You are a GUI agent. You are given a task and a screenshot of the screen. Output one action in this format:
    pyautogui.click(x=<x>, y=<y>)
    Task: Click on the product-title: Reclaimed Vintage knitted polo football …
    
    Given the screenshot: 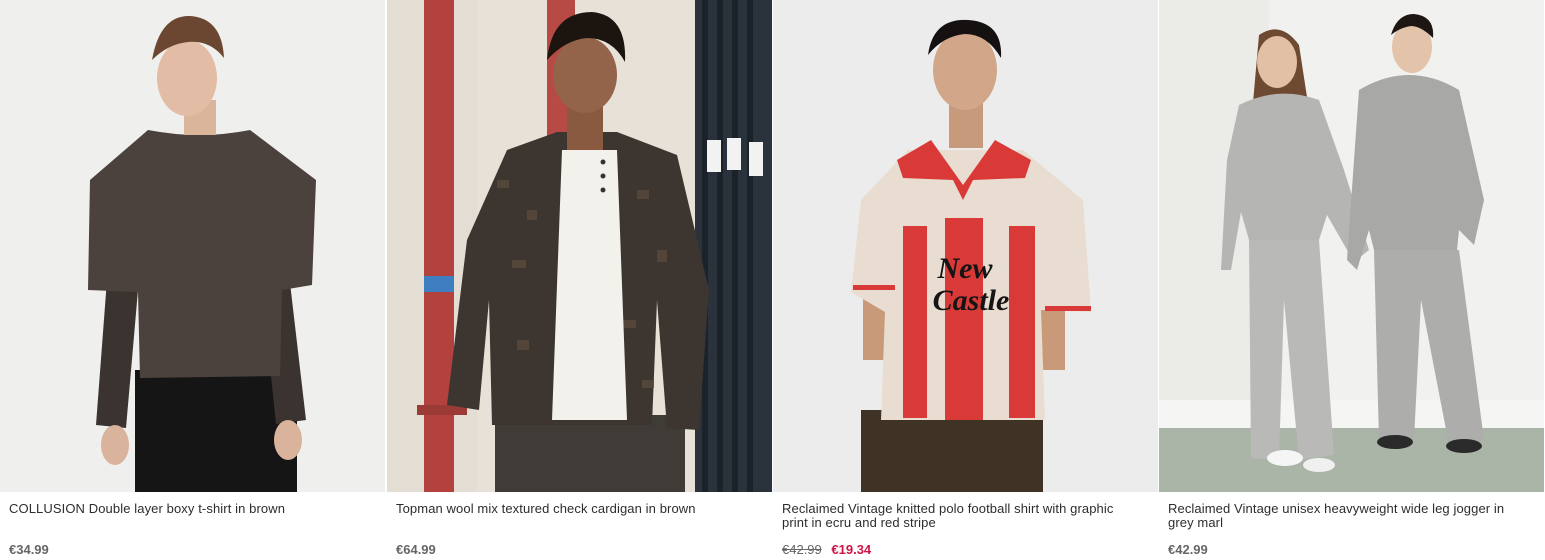 What is the action you would take?
    pyautogui.click(x=962, y=516)
    